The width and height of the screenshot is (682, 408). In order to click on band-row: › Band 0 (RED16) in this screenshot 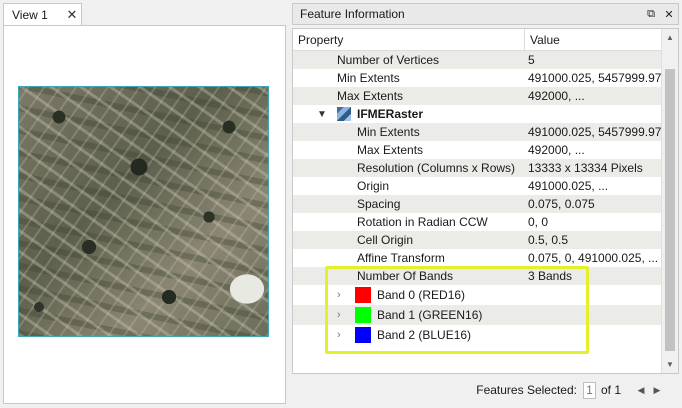, I will do `click(478, 295)`.